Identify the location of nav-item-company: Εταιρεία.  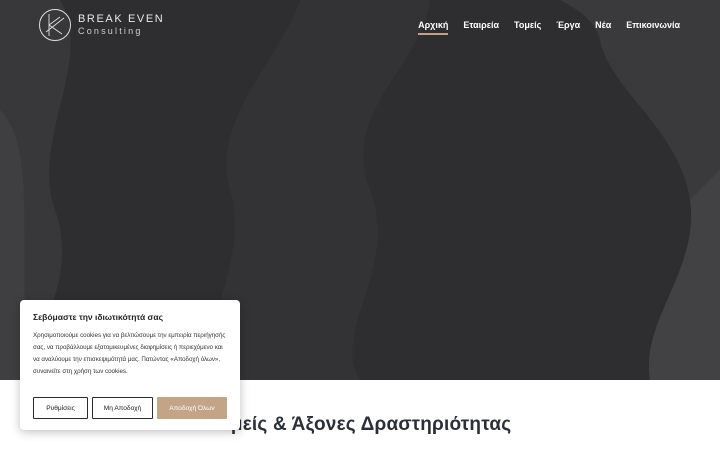
(481, 27).